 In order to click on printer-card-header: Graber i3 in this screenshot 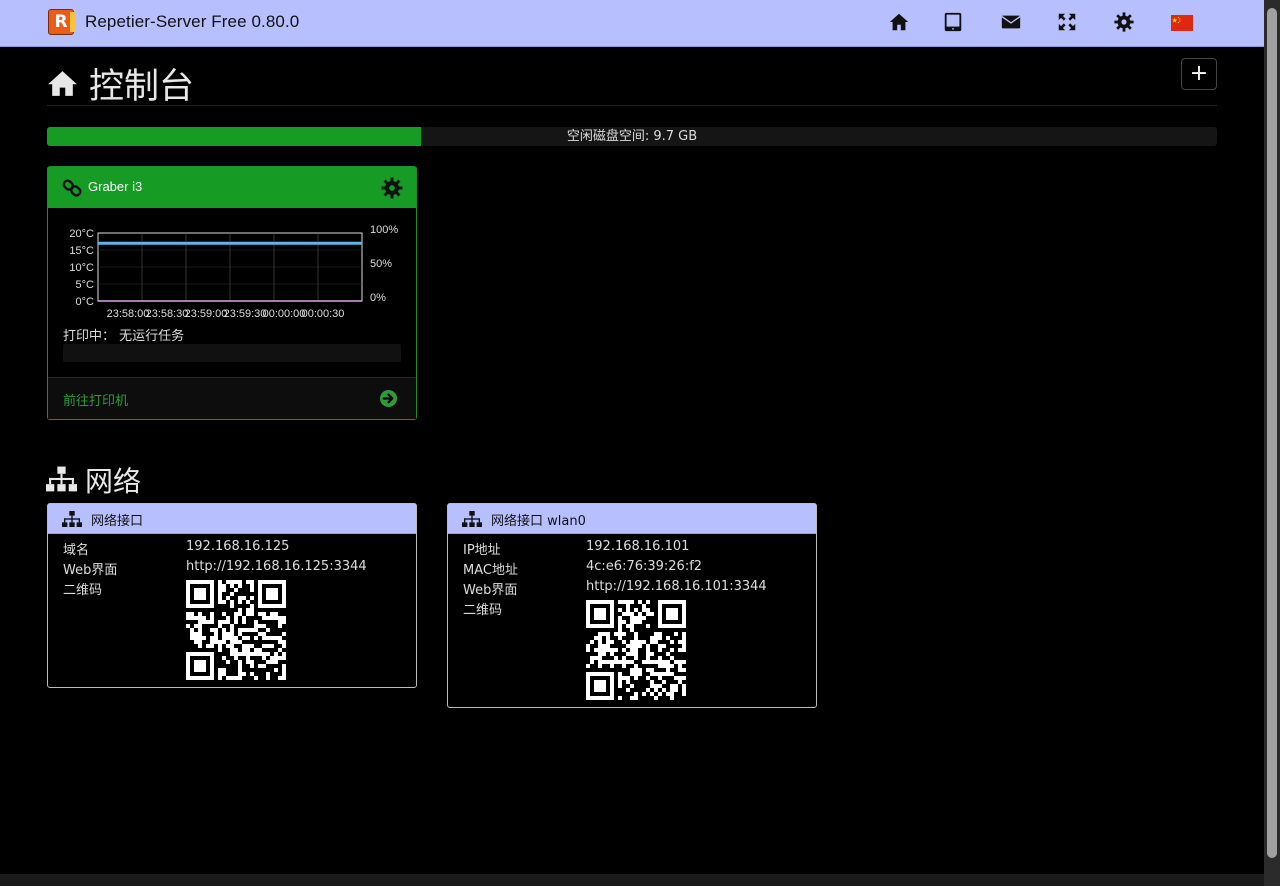, I will do `click(232, 187)`.